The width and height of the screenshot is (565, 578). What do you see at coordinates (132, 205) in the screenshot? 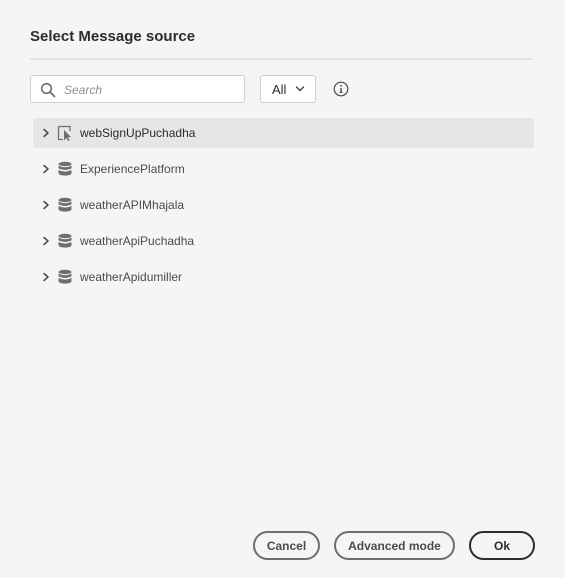
I see `tree-item-label: weatherAPIMhajala` at bounding box center [132, 205].